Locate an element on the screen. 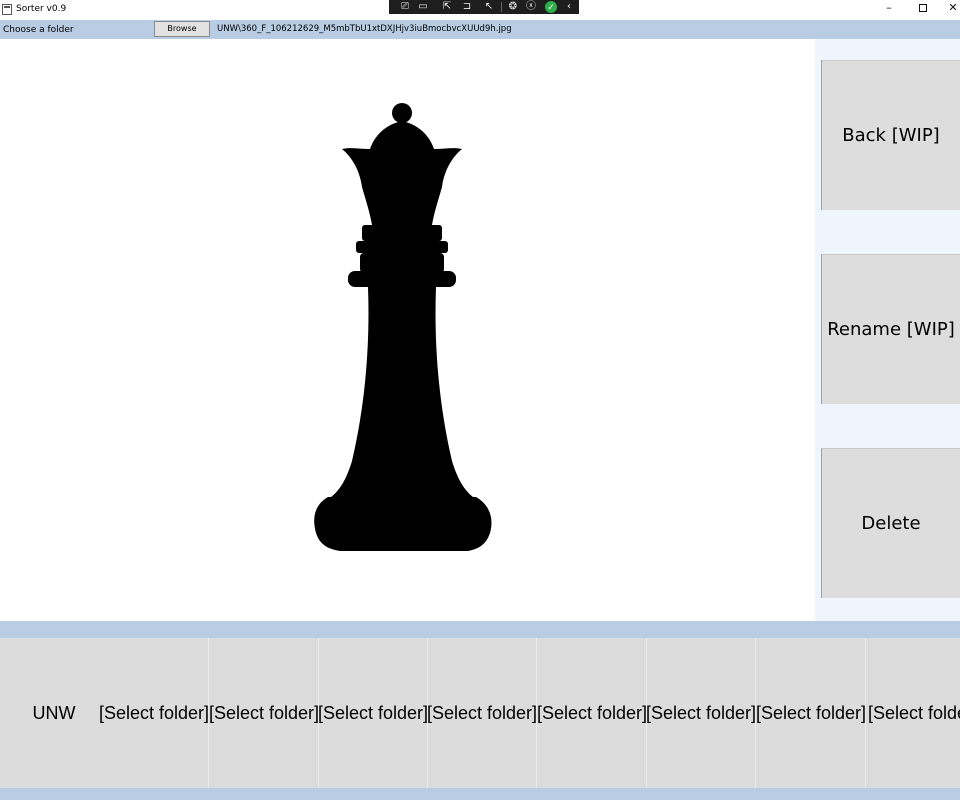 The width and height of the screenshot is (960, 800). window-icon: ⊐ is located at coordinates (467, 7).